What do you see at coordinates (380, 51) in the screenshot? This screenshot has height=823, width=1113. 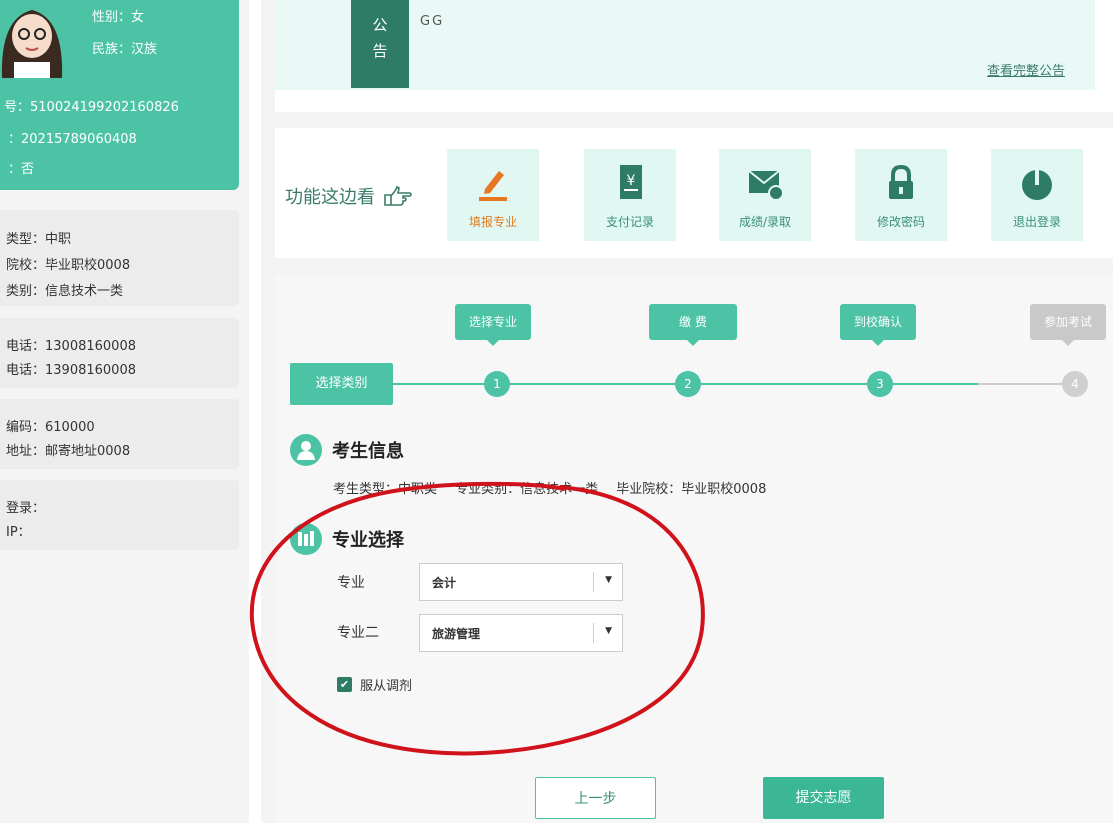 I see `notice-tag-line2: 告` at bounding box center [380, 51].